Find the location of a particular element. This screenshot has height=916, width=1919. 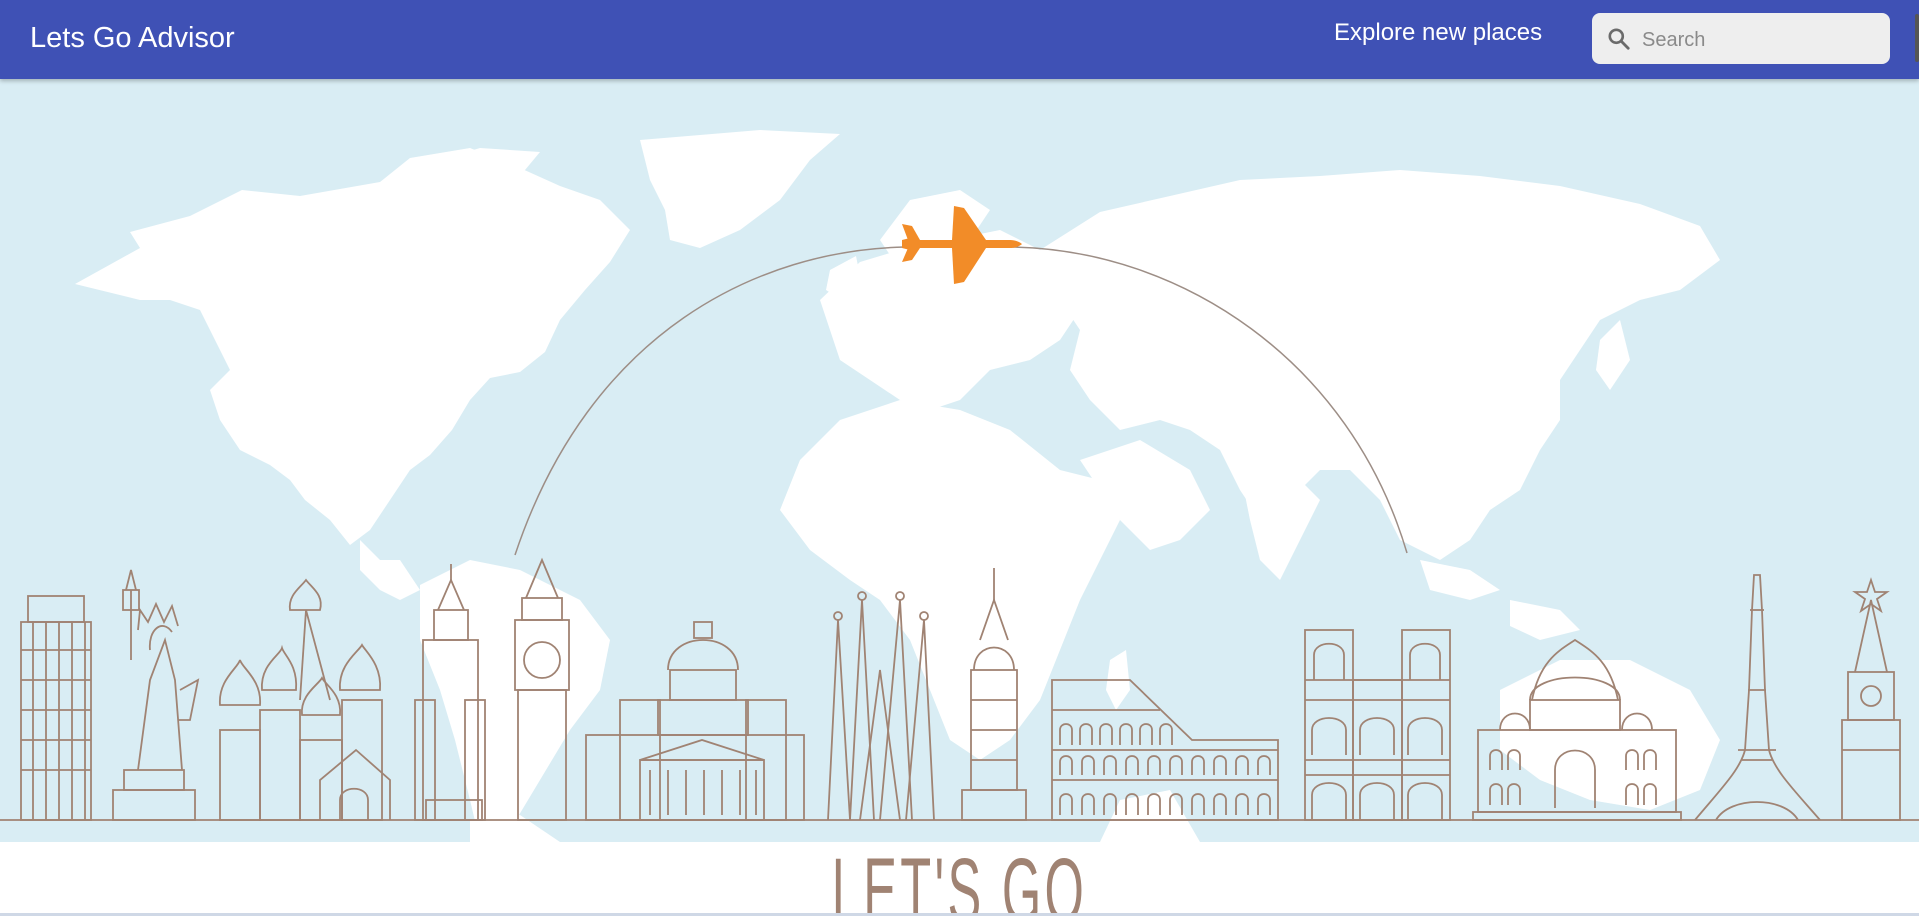

eiffel-tower is located at coordinates (1757, 697).